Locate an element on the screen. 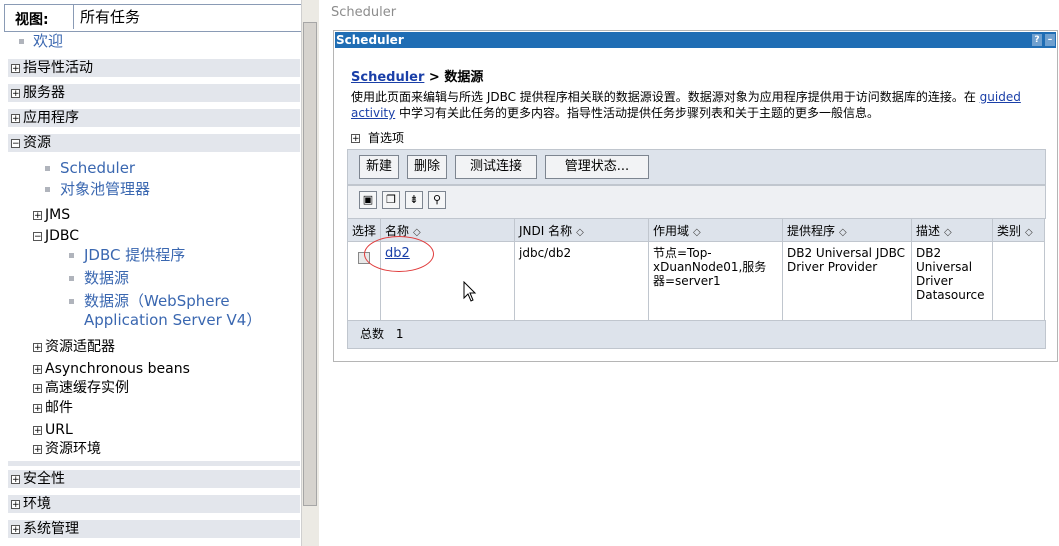  breadcrumb: Scheduler > 数据源 is located at coordinates (417, 75).